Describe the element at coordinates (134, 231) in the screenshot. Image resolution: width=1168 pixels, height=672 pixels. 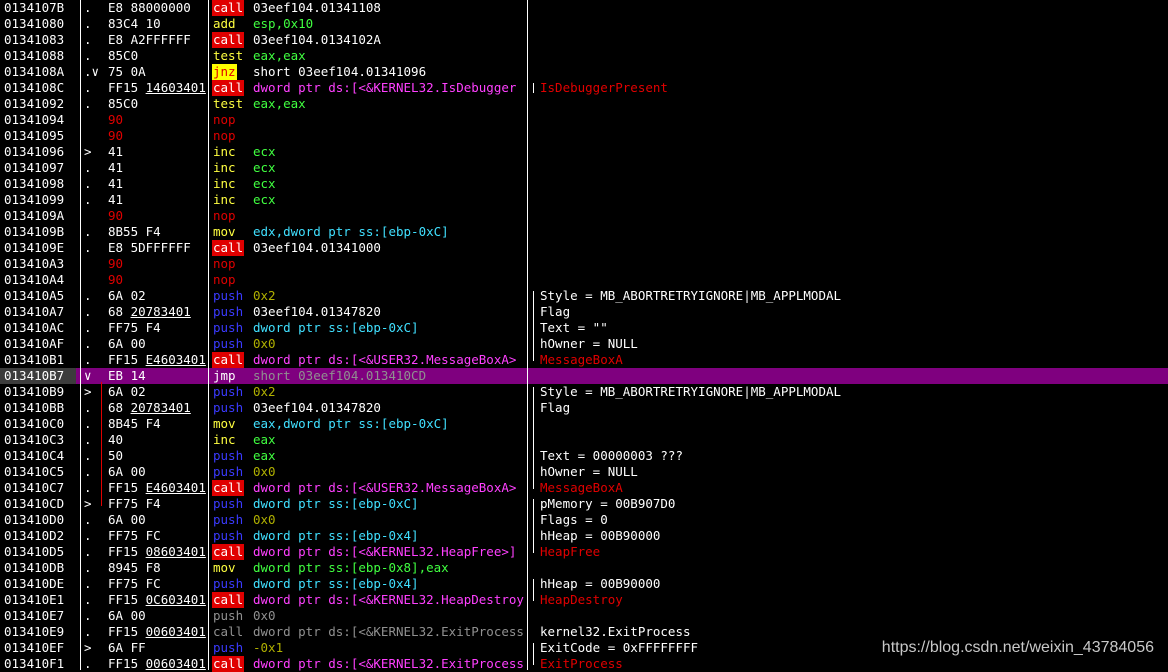
I see `bytes-cell: 8B55 F4` at that location.